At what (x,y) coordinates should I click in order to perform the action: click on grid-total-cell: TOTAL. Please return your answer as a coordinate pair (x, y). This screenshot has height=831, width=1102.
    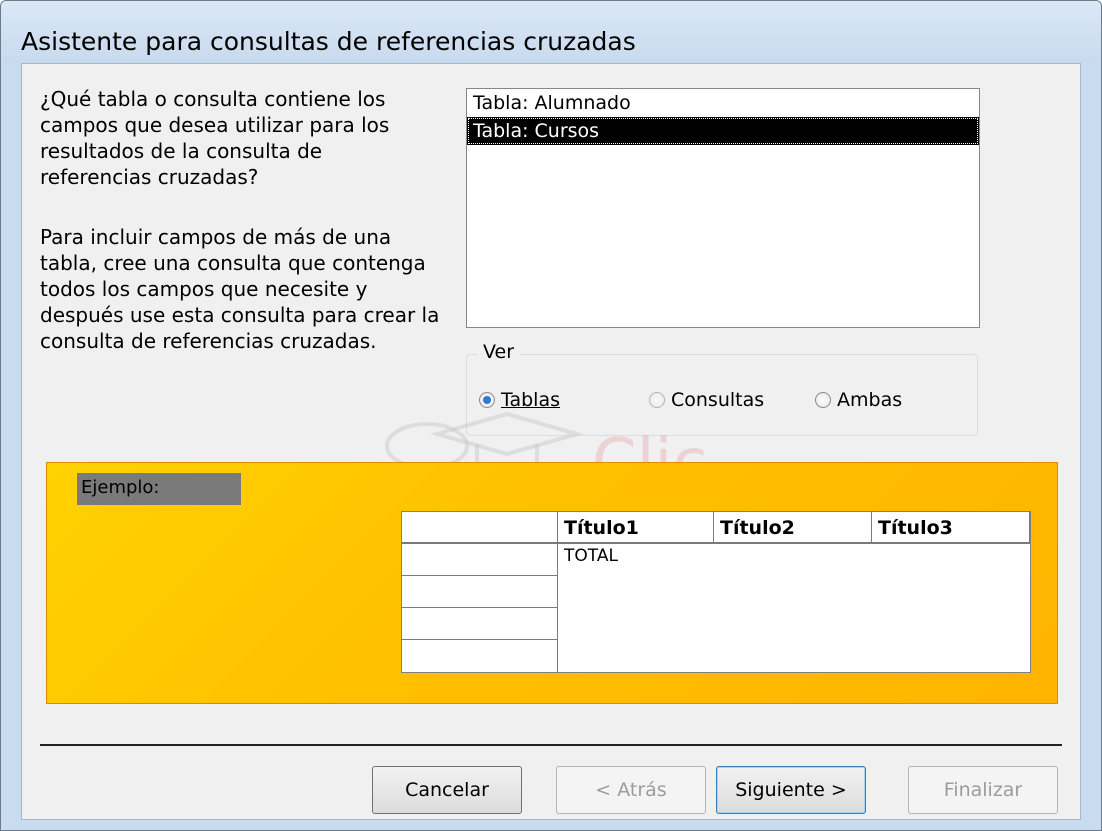
    Looking at the image, I should click on (591, 556).